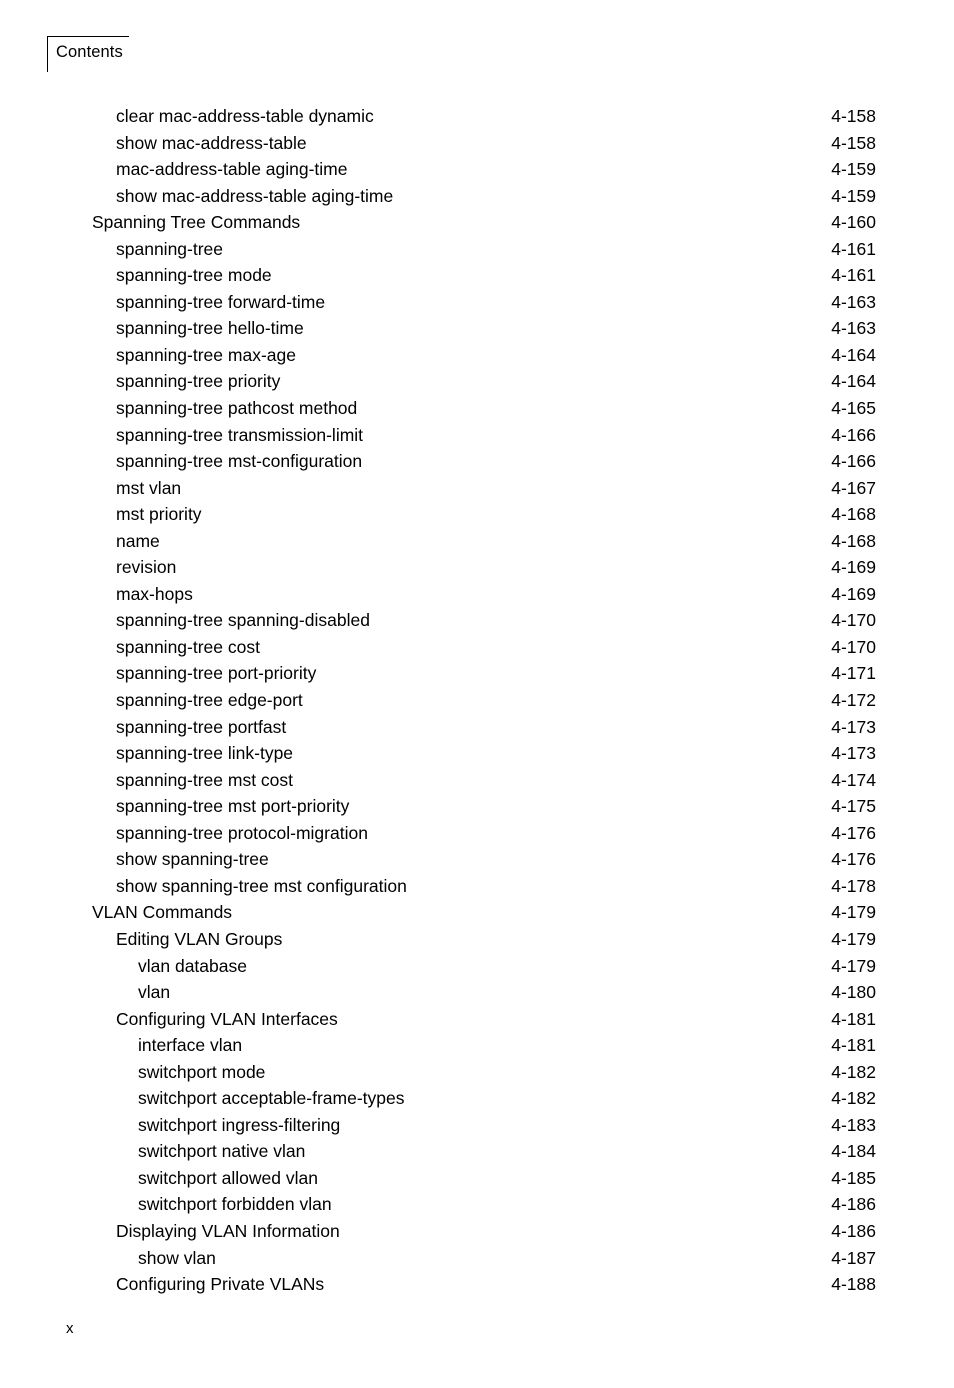 This screenshot has width=954, height=1388. Describe the element at coordinates (853, 1204) in the screenshot. I see `toc-entry-page-number: 4-186` at that location.